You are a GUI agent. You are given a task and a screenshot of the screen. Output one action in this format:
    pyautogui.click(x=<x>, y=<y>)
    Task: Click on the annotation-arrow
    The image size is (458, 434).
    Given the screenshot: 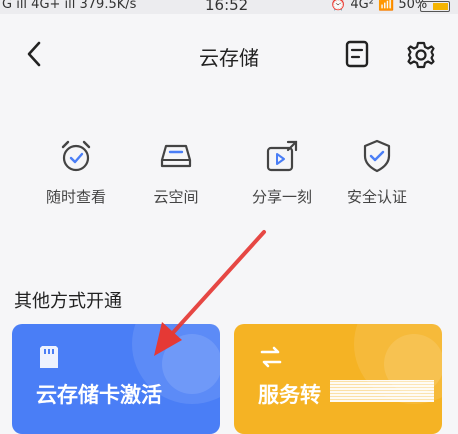 What is the action you would take?
    pyautogui.click(x=210, y=293)
    